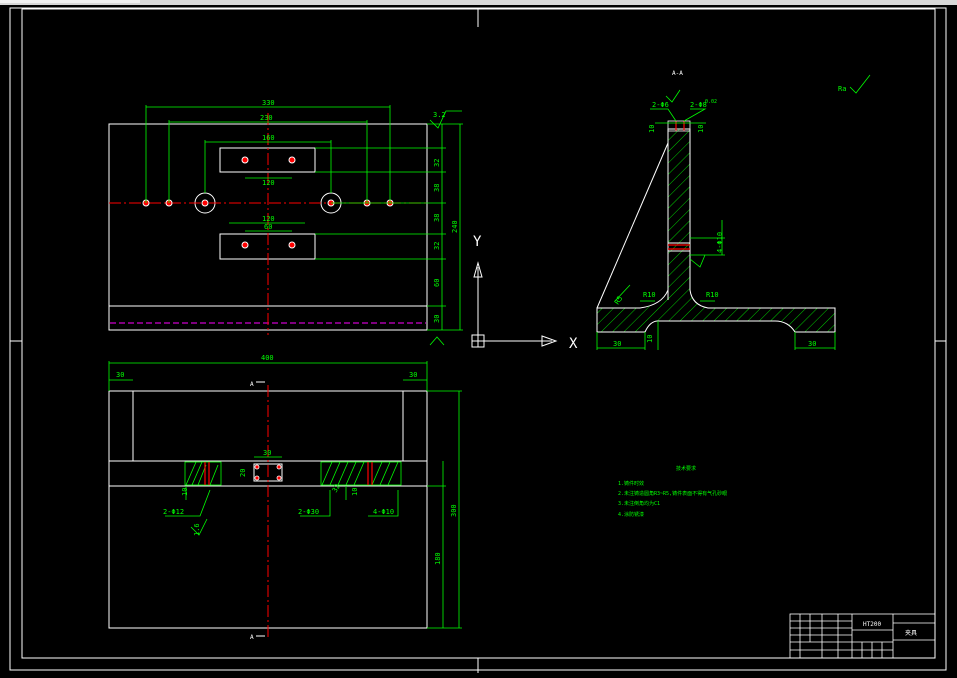  I want to click on dim-330: 330, so click(268, 103).